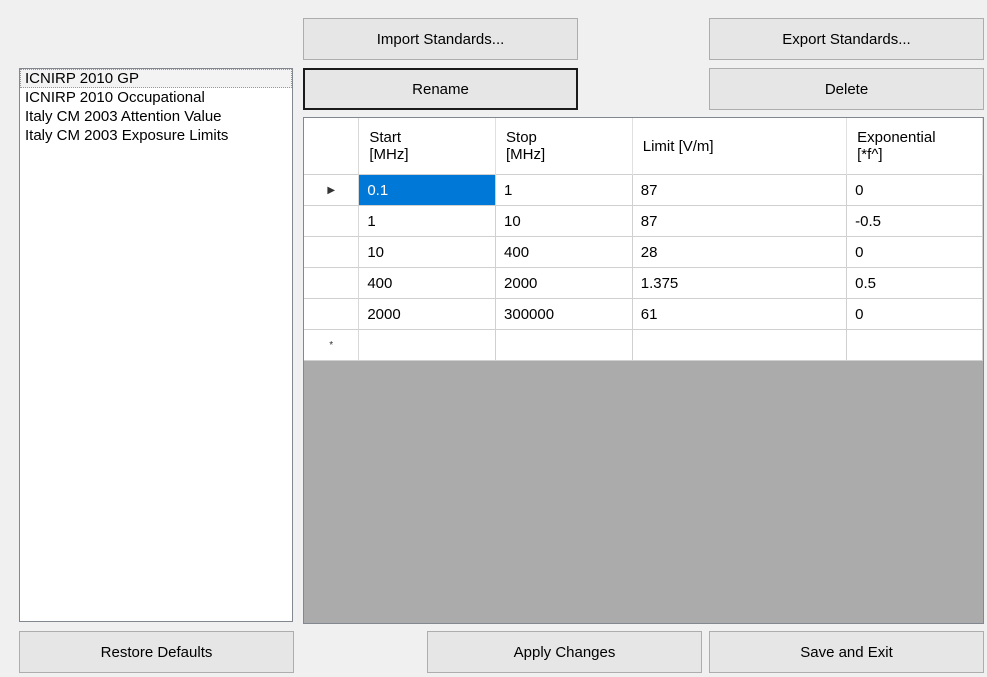 The height and width of the screenshot is (677, 987). What do you see at coordinates (332, 146) in the screenshot?
I see `row-header-corner` at bounding box center [332, 146].